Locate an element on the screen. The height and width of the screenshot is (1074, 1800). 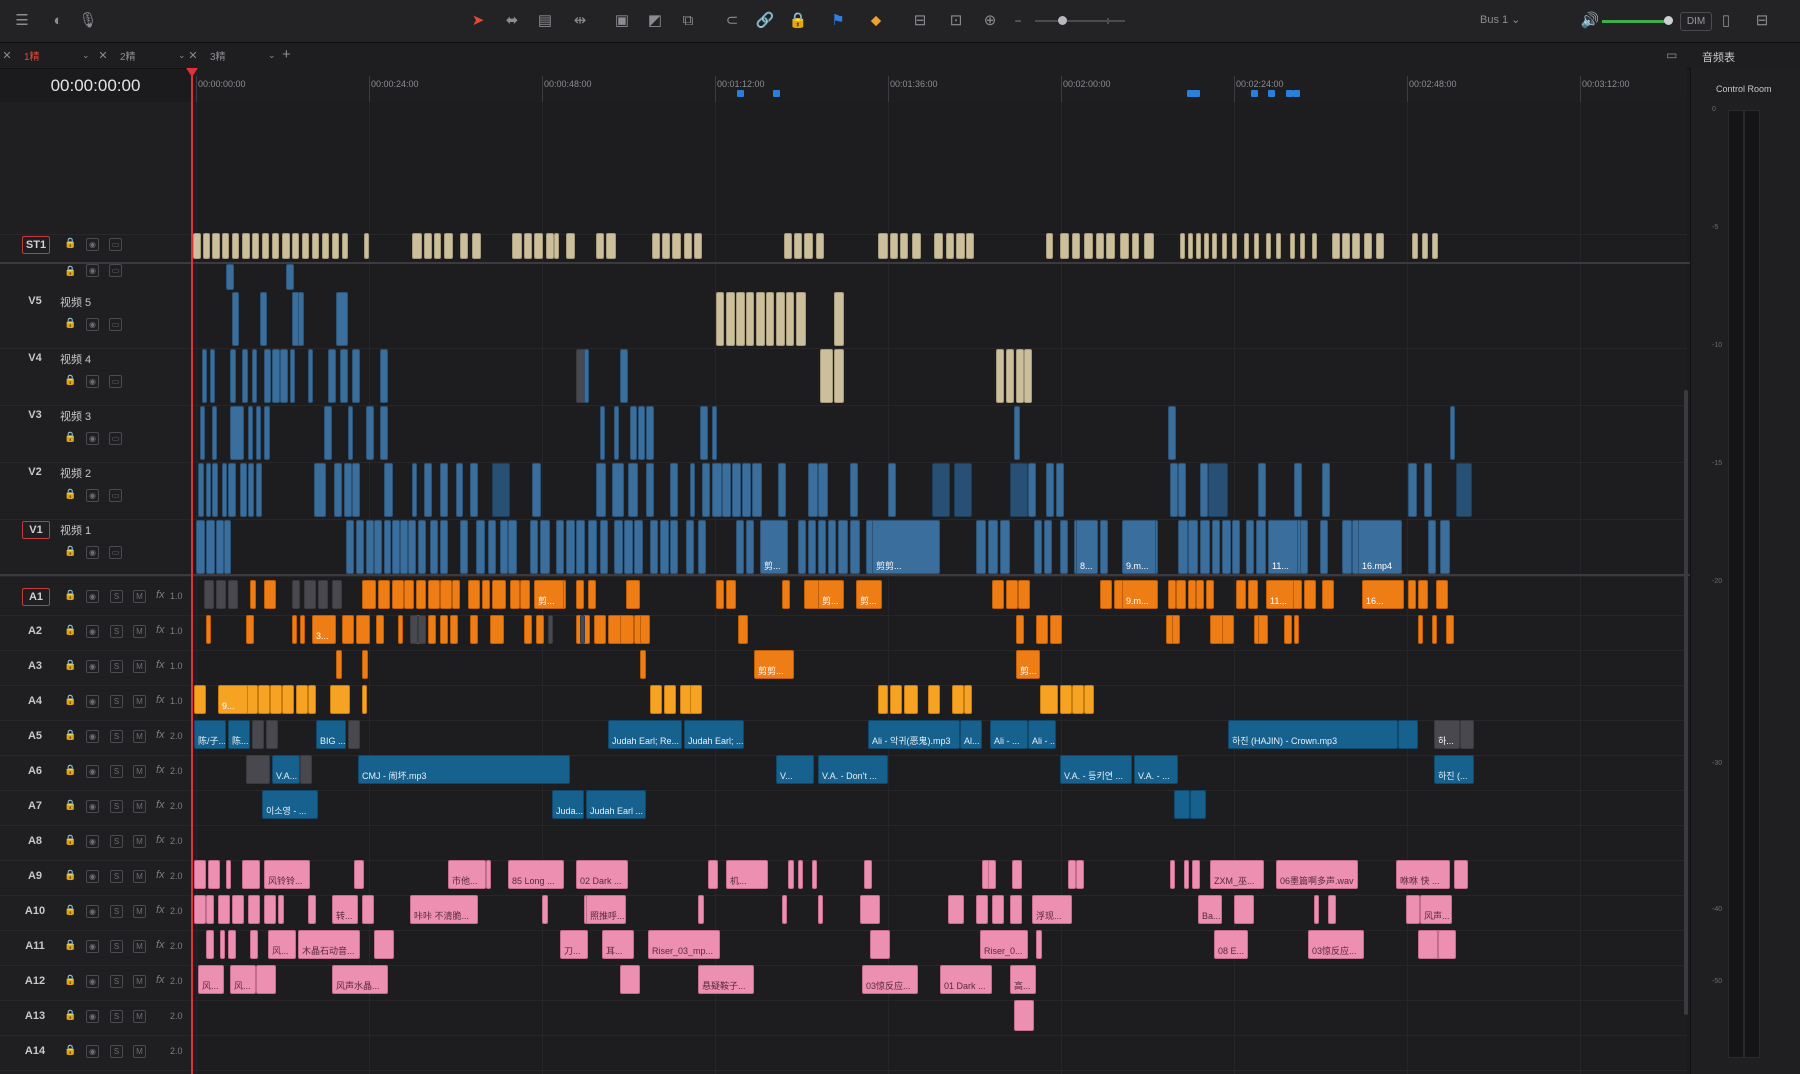
meter-toggle-icon: ▯ is located at coordinates (1726, 21).